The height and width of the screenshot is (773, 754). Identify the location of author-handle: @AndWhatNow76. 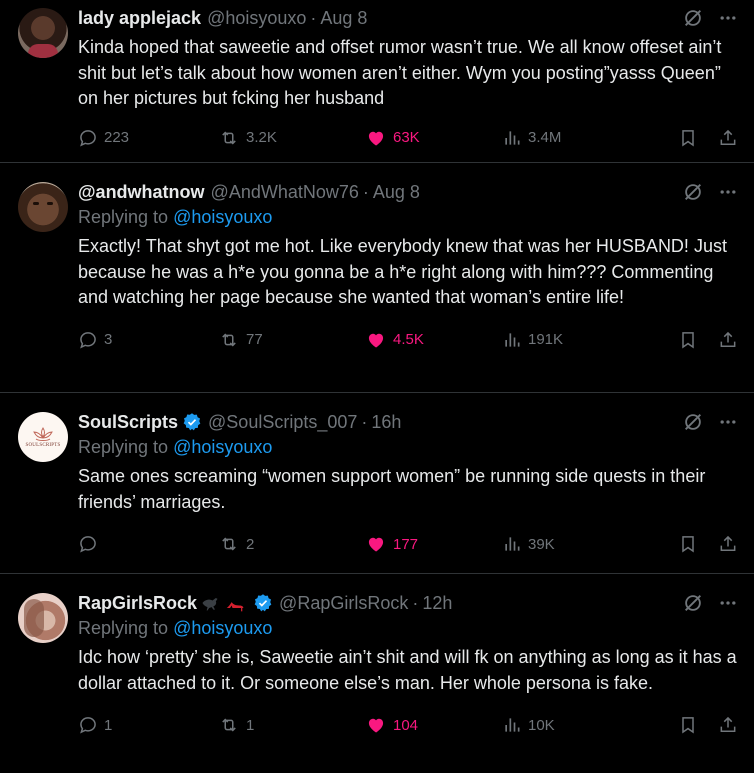
(285, 192).